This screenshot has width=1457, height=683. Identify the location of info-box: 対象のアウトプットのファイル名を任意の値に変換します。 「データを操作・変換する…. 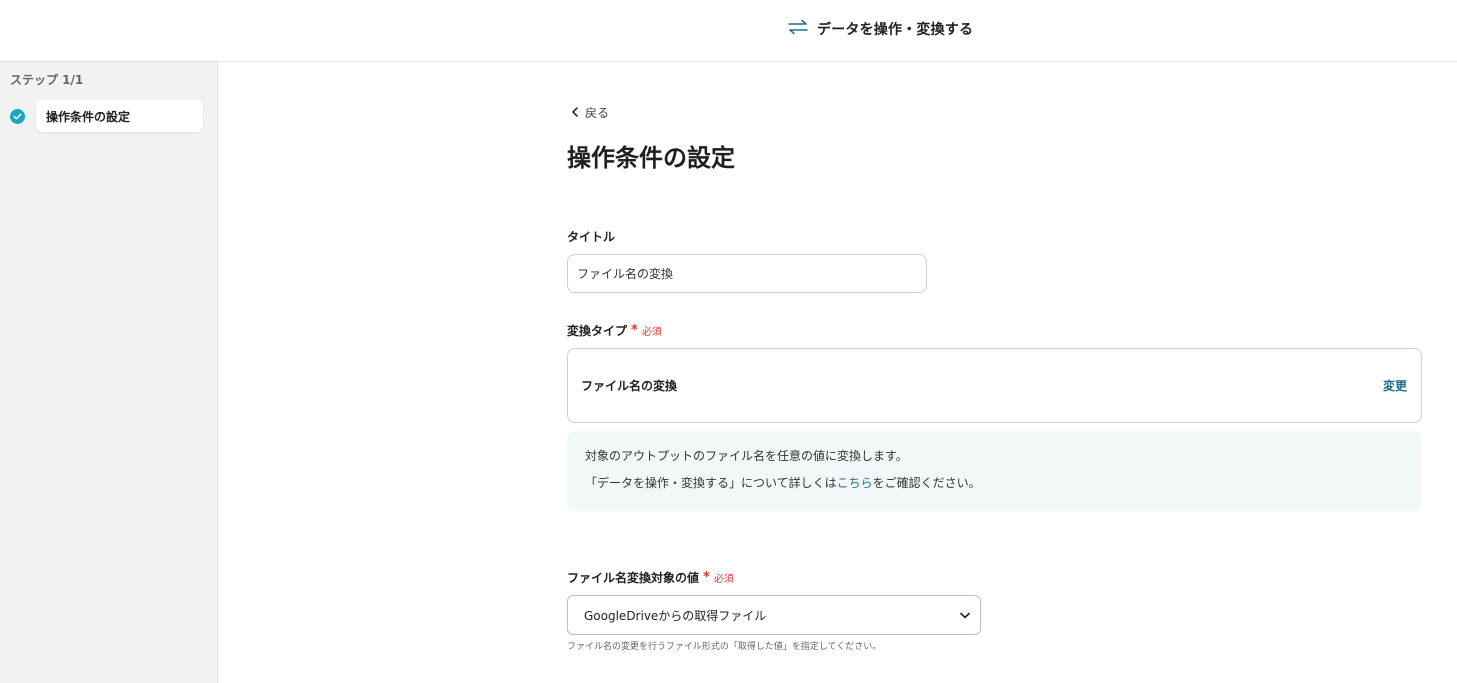
(994, 471).